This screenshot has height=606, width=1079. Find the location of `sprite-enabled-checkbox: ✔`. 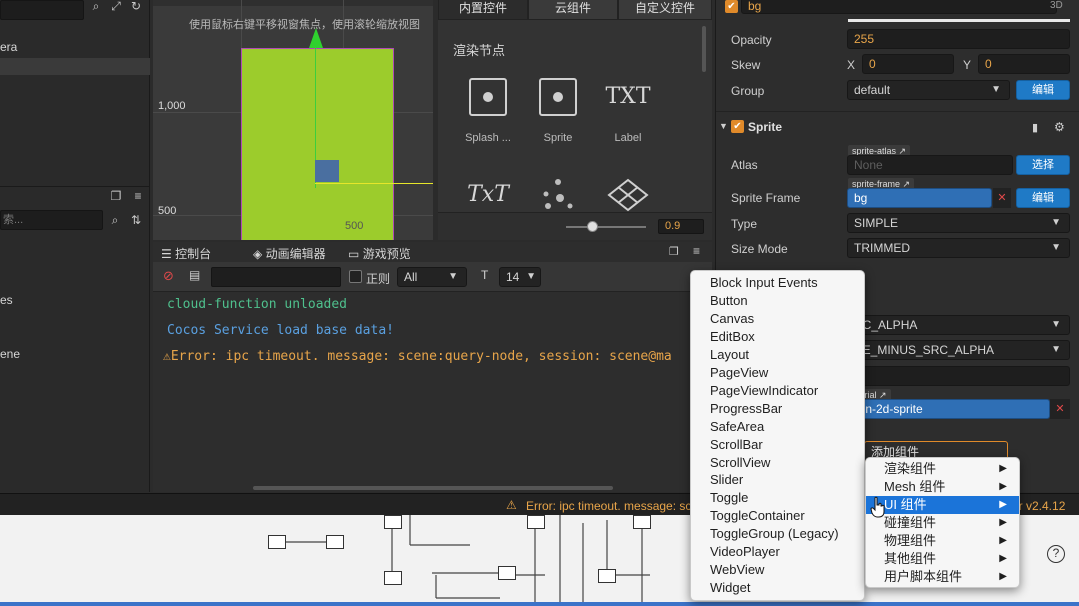

sprite-enabled-checkbox: ✔ is located at coordinates (737, 126).